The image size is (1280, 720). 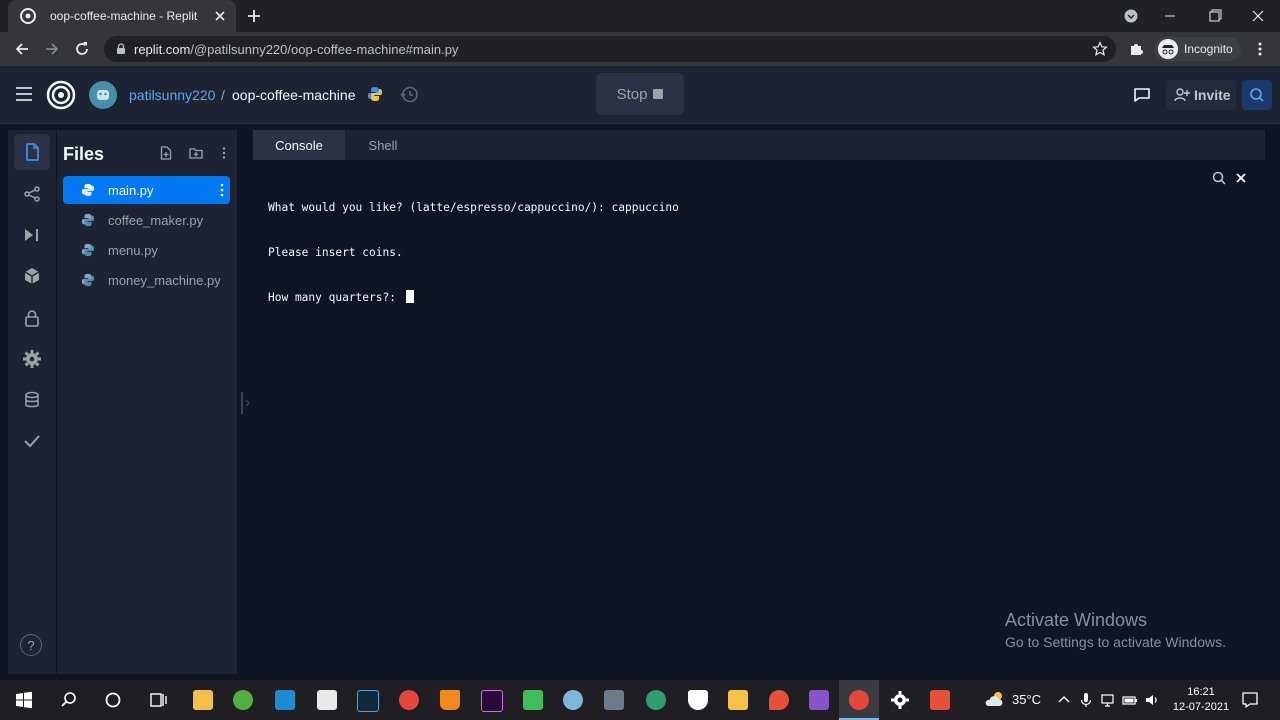 I want to click on file-item-coffee-maker-py: coffee_maker.py, so click(x=146, y=220).